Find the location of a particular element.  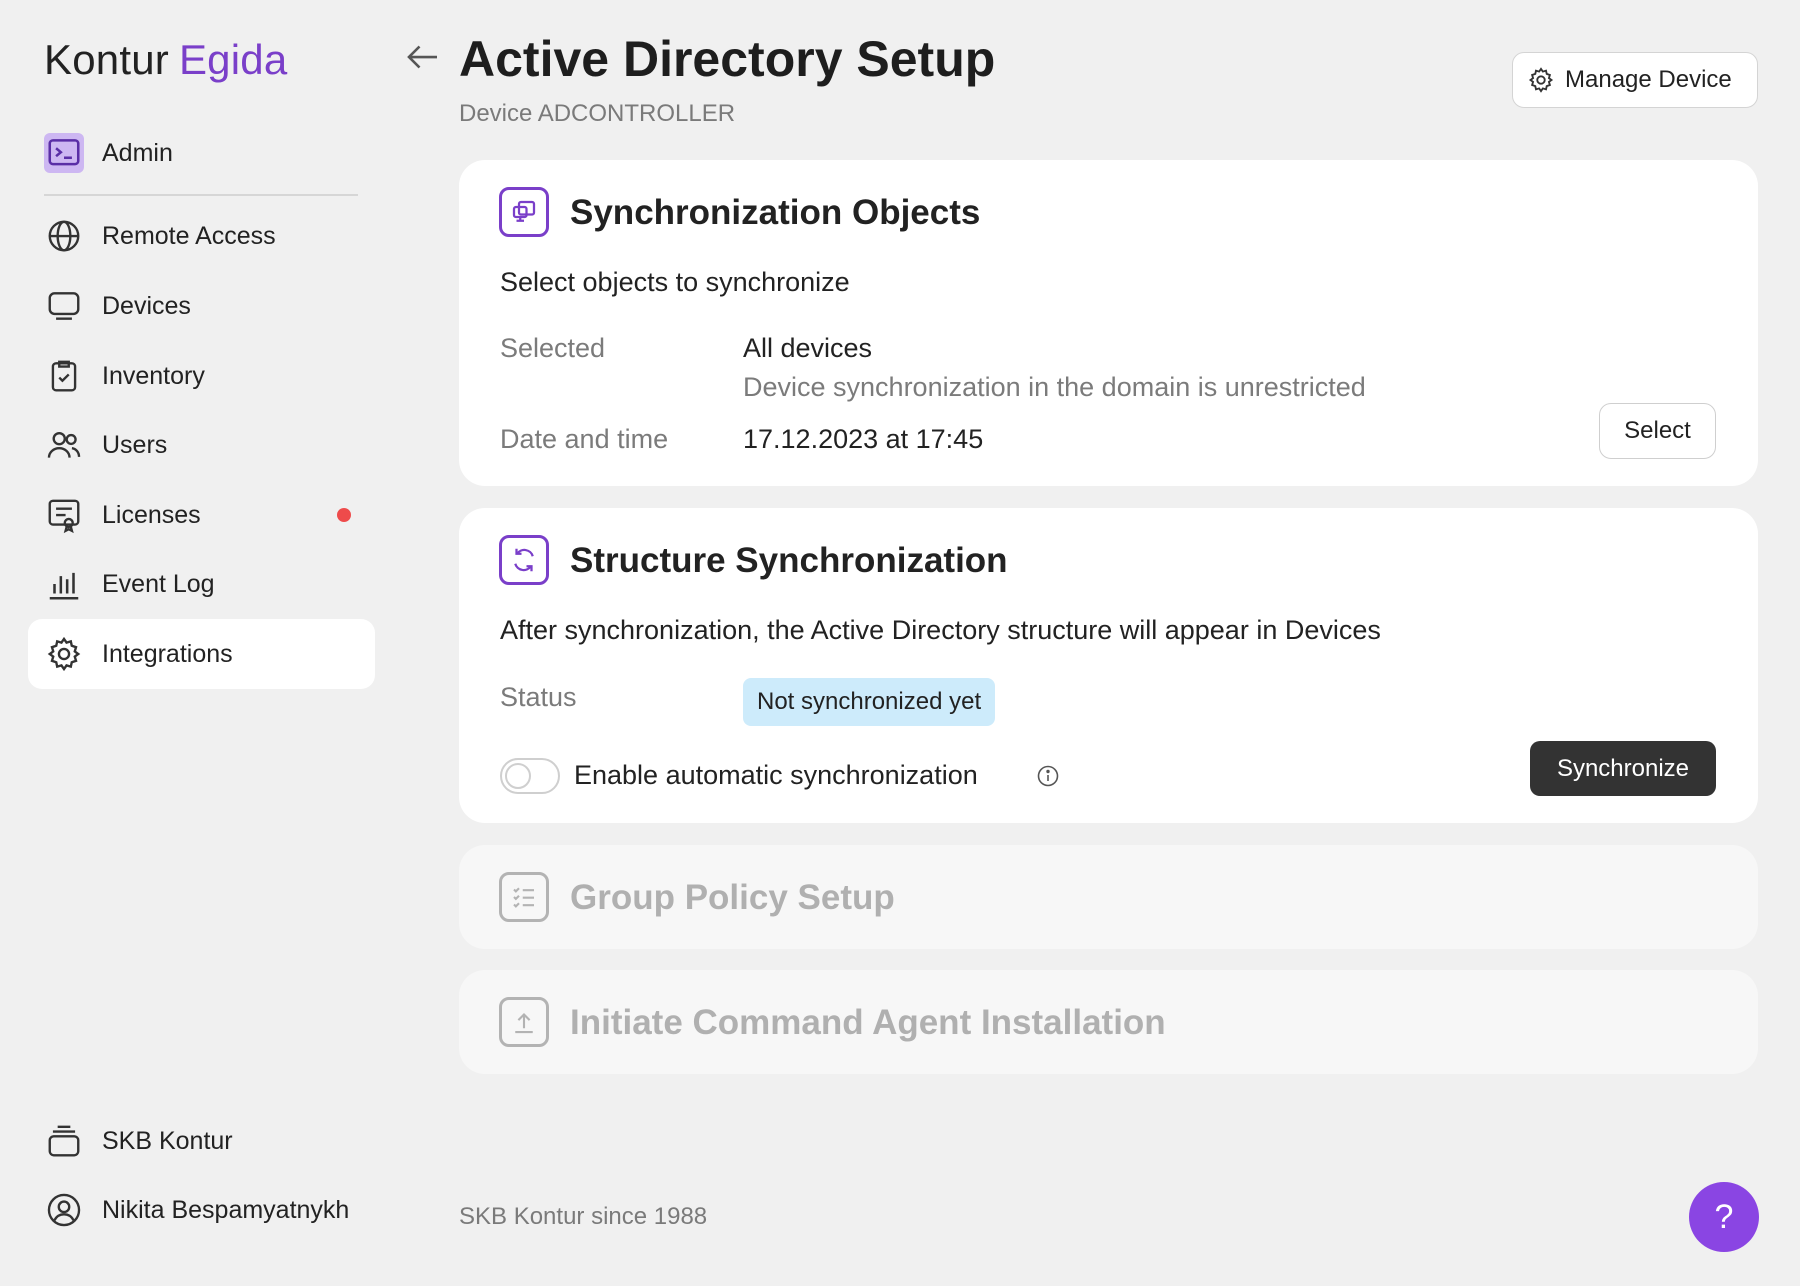

sidebar-item-user-profile: Nikita Bespamyatnykh is located at coordinates (201, 1210).